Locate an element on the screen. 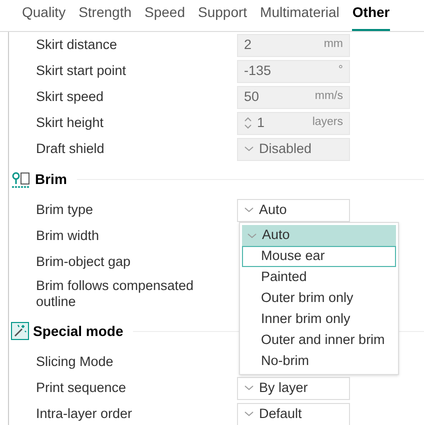  tab: Multimaterial is located at coordinates (300, 16).